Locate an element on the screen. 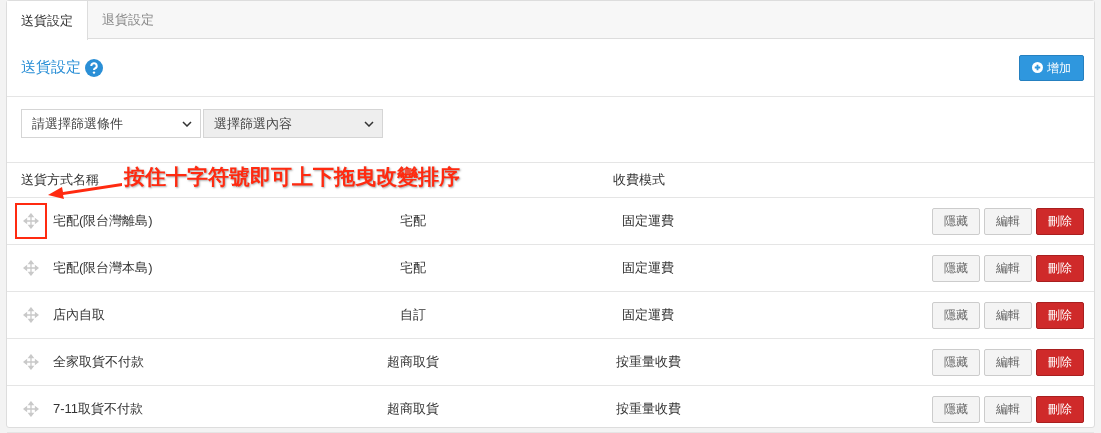  tab: 退貨設定 is located at coordinates (128, 20).